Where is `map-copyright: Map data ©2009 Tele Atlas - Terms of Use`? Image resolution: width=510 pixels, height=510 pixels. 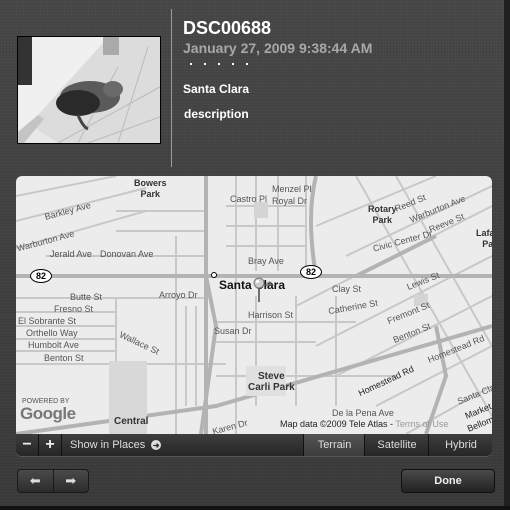
map-copyright: Map data ©2009 Tele Atlas - Terms of Use is located at coordinates (364, 424).